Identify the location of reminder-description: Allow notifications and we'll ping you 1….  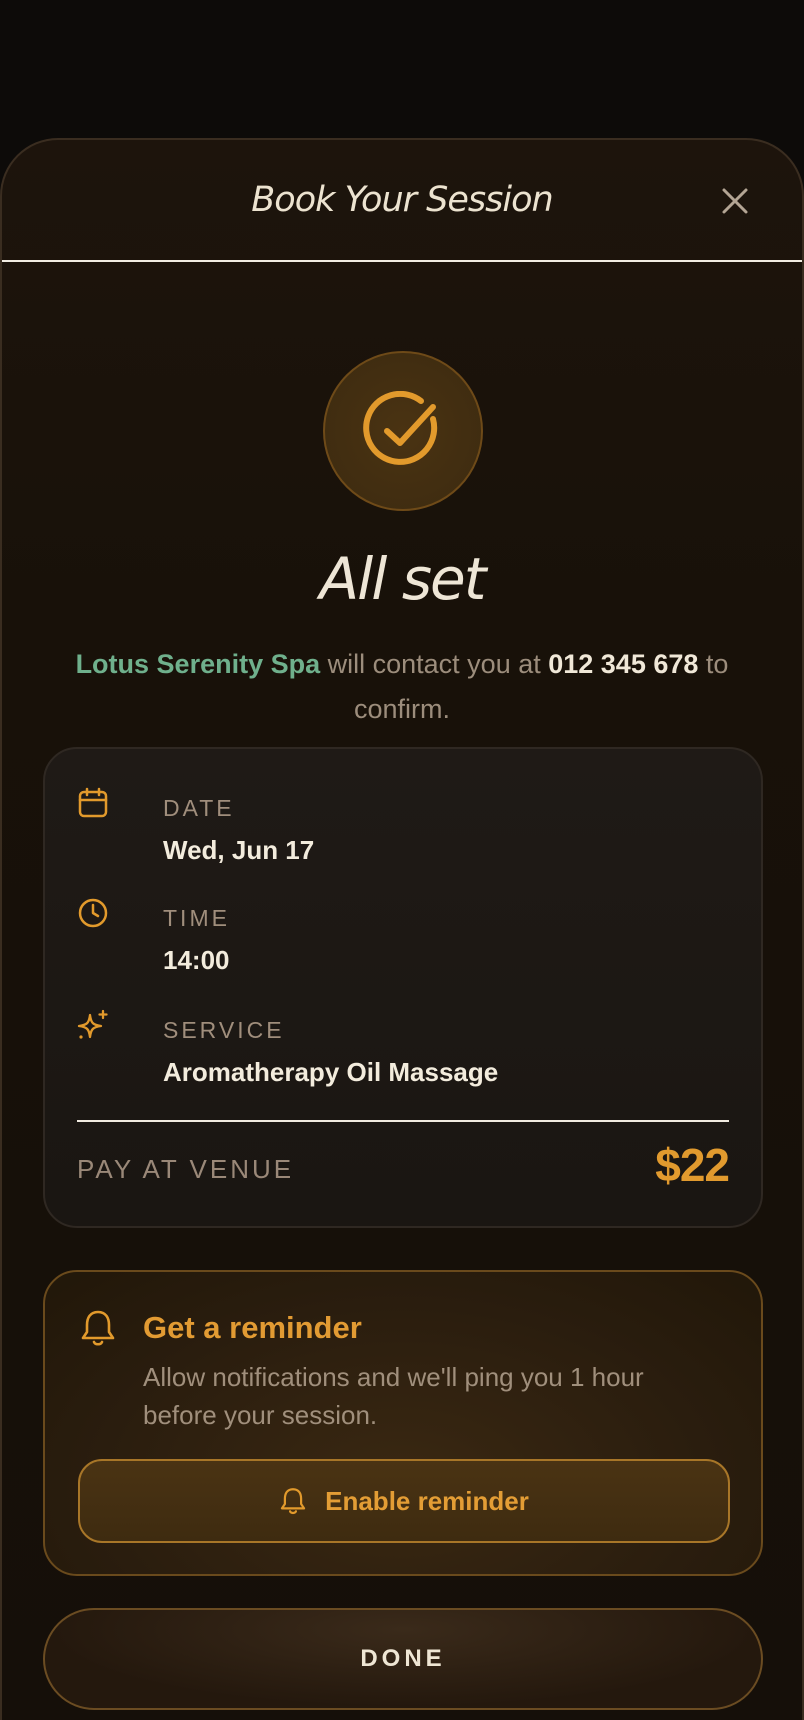
(393, 1396).